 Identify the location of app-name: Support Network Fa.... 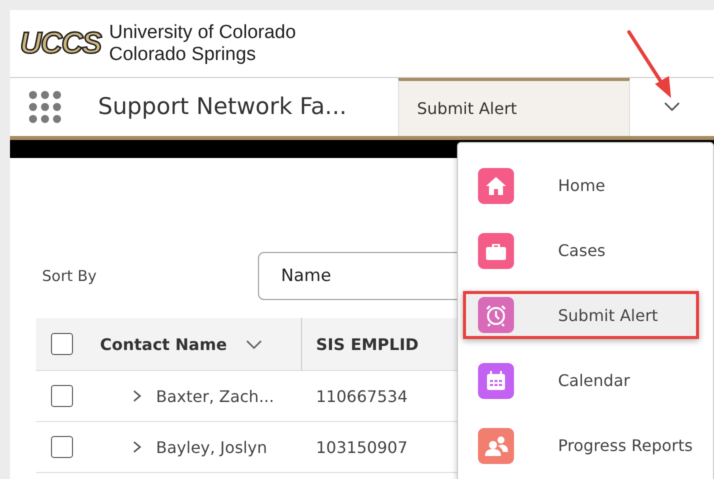
(223, 107).